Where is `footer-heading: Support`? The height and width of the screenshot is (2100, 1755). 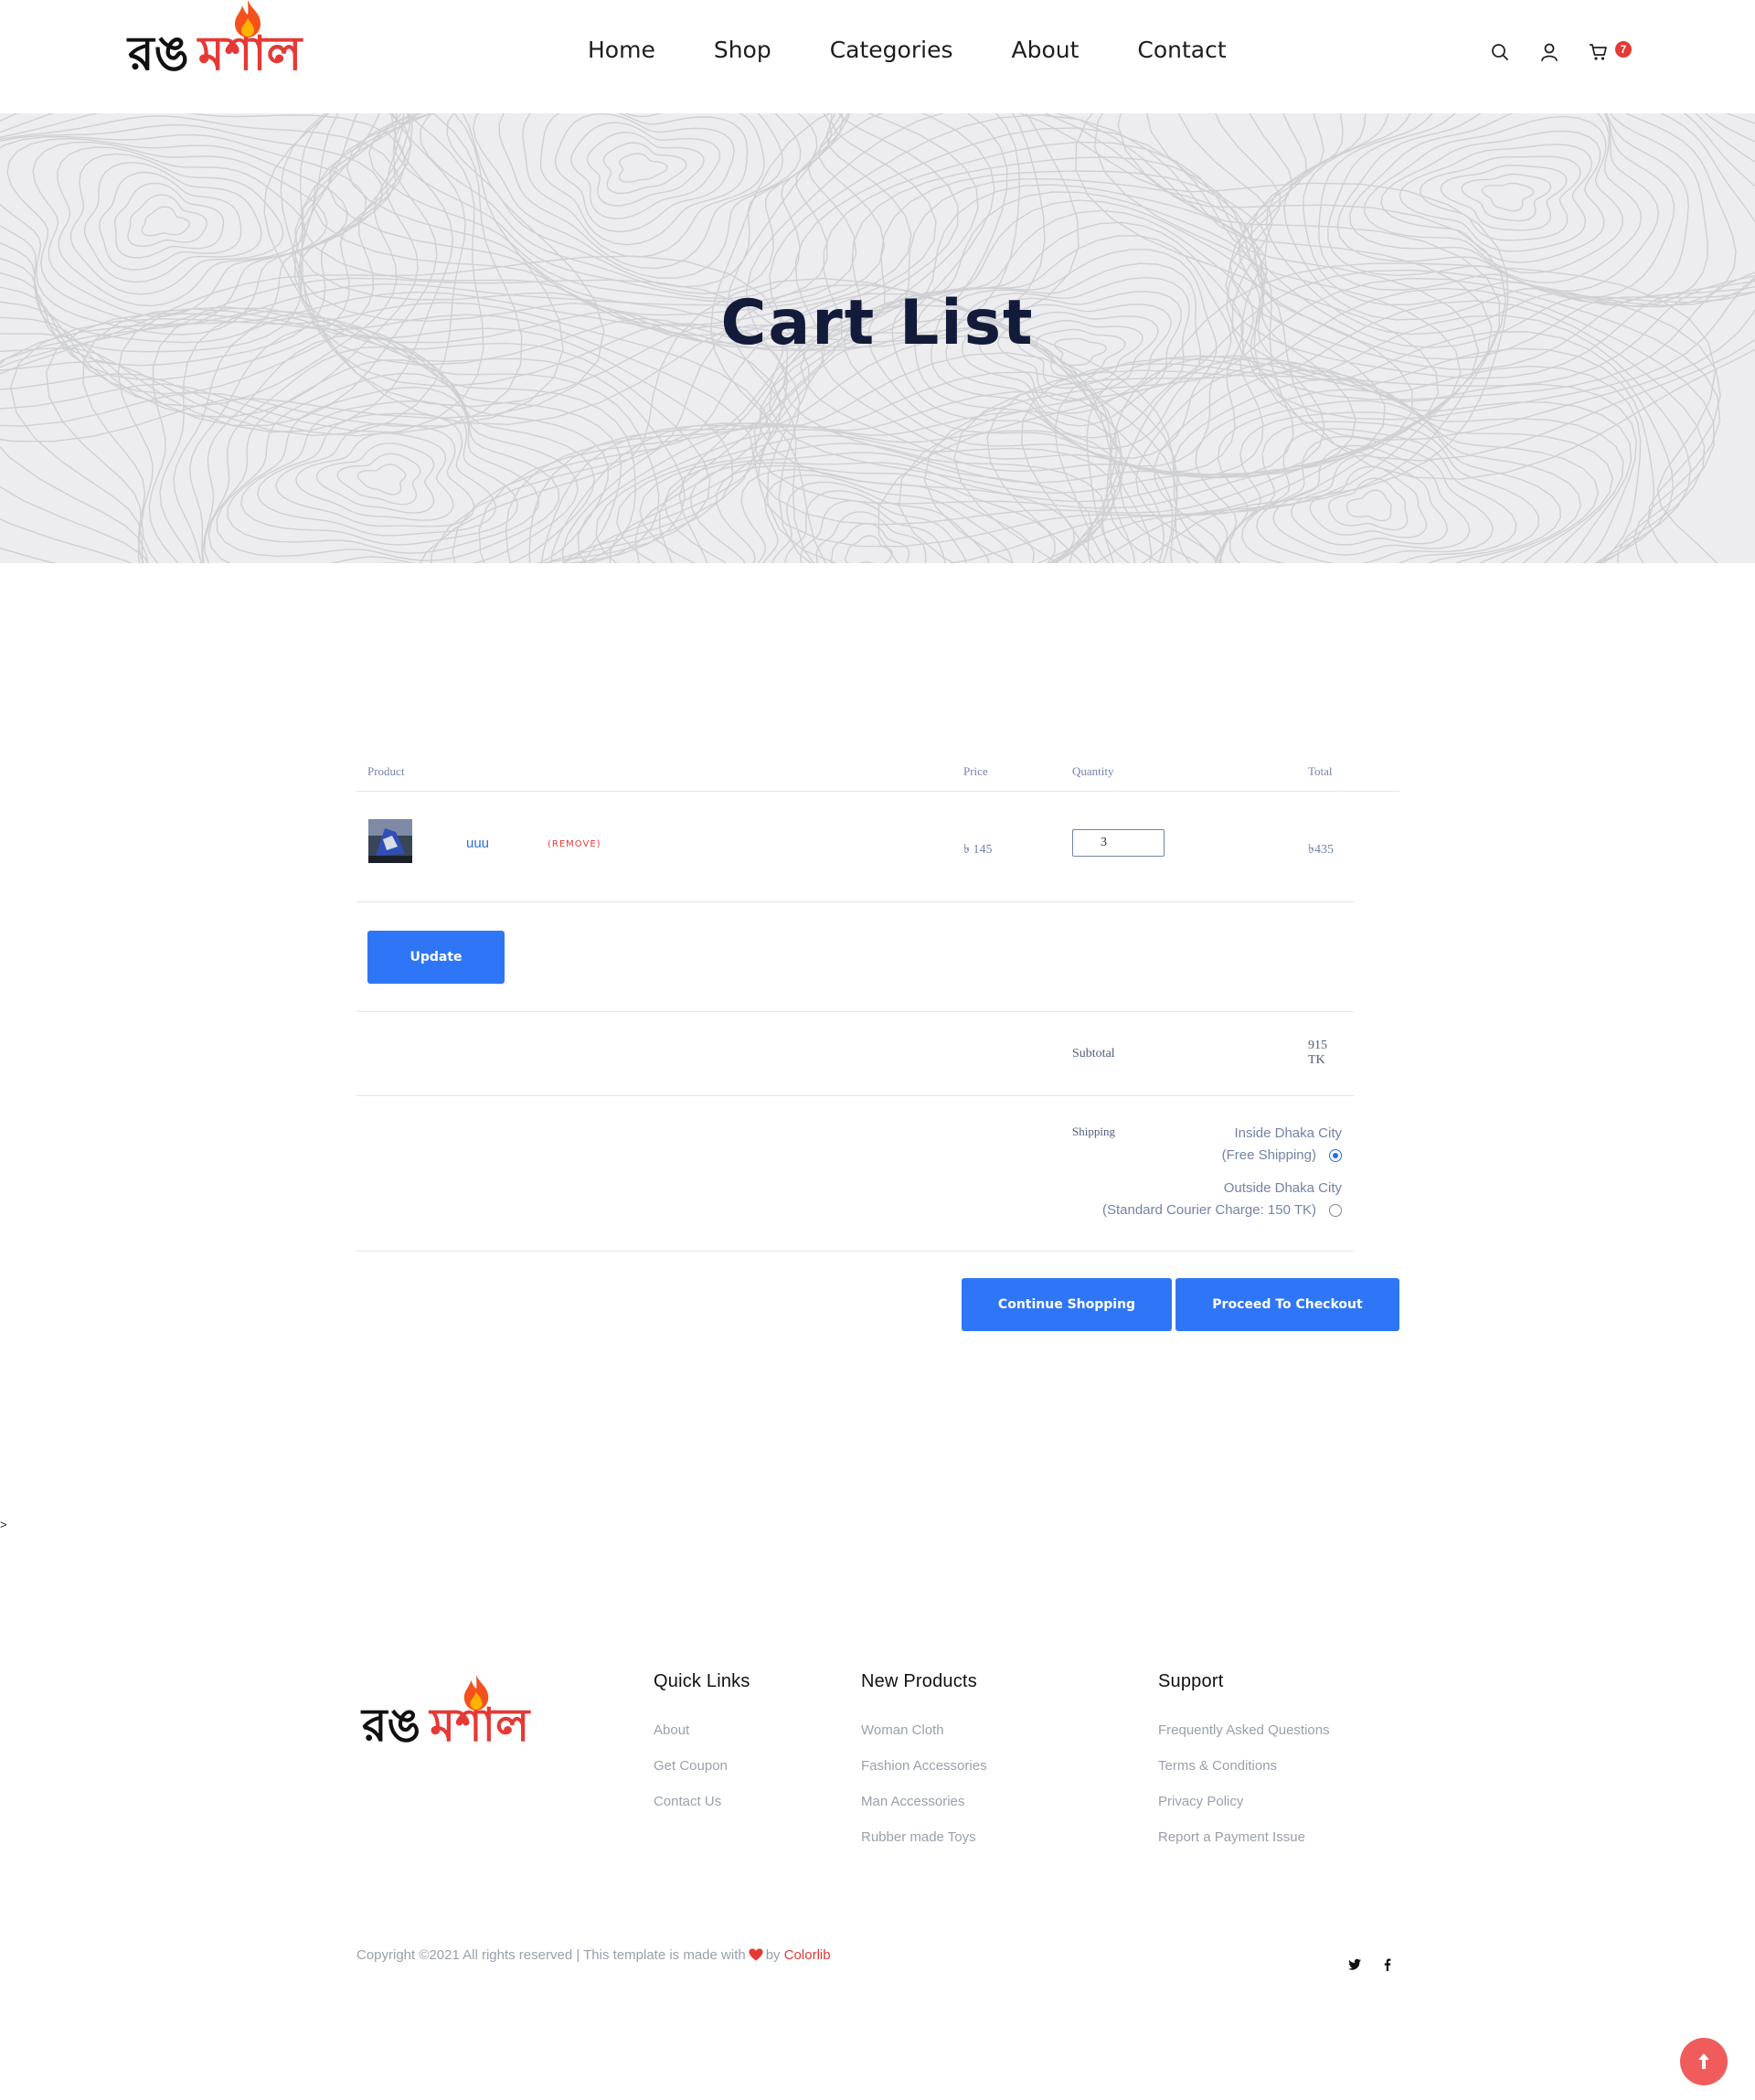 footer-heading: Support is located at coordinates (1191, 1681).